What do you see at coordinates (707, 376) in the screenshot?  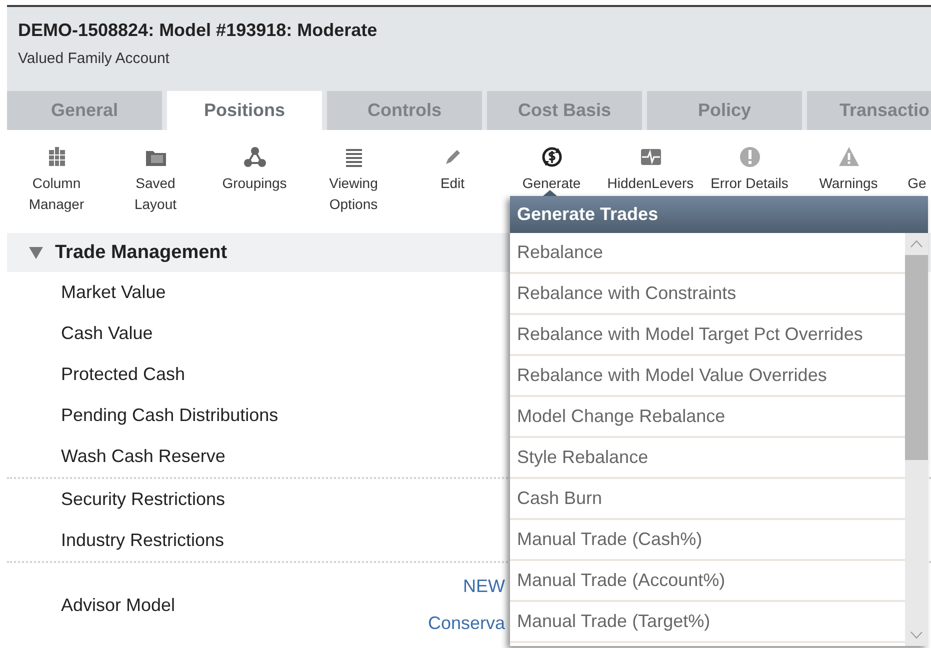 I see `menu-item: Rebalance with Model Value Overrides` at bounding box center [707, 376].